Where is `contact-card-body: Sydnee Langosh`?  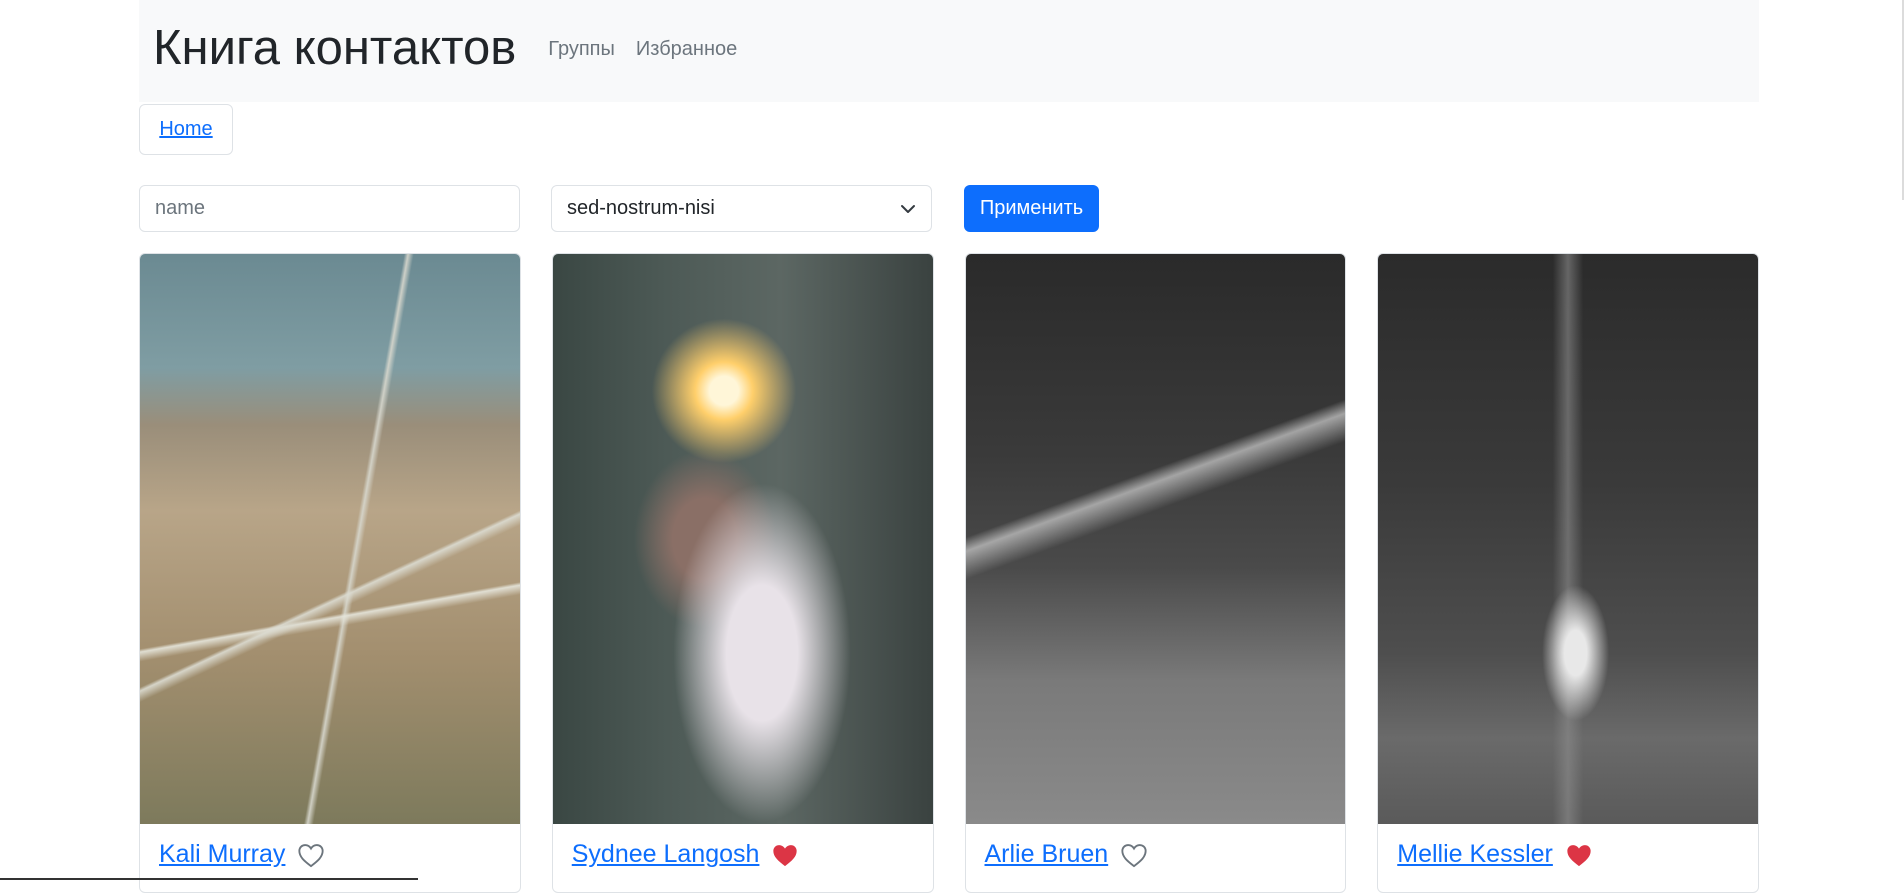
contact-card-body: Sydnee Langosh is located at coordinates (686, 854).